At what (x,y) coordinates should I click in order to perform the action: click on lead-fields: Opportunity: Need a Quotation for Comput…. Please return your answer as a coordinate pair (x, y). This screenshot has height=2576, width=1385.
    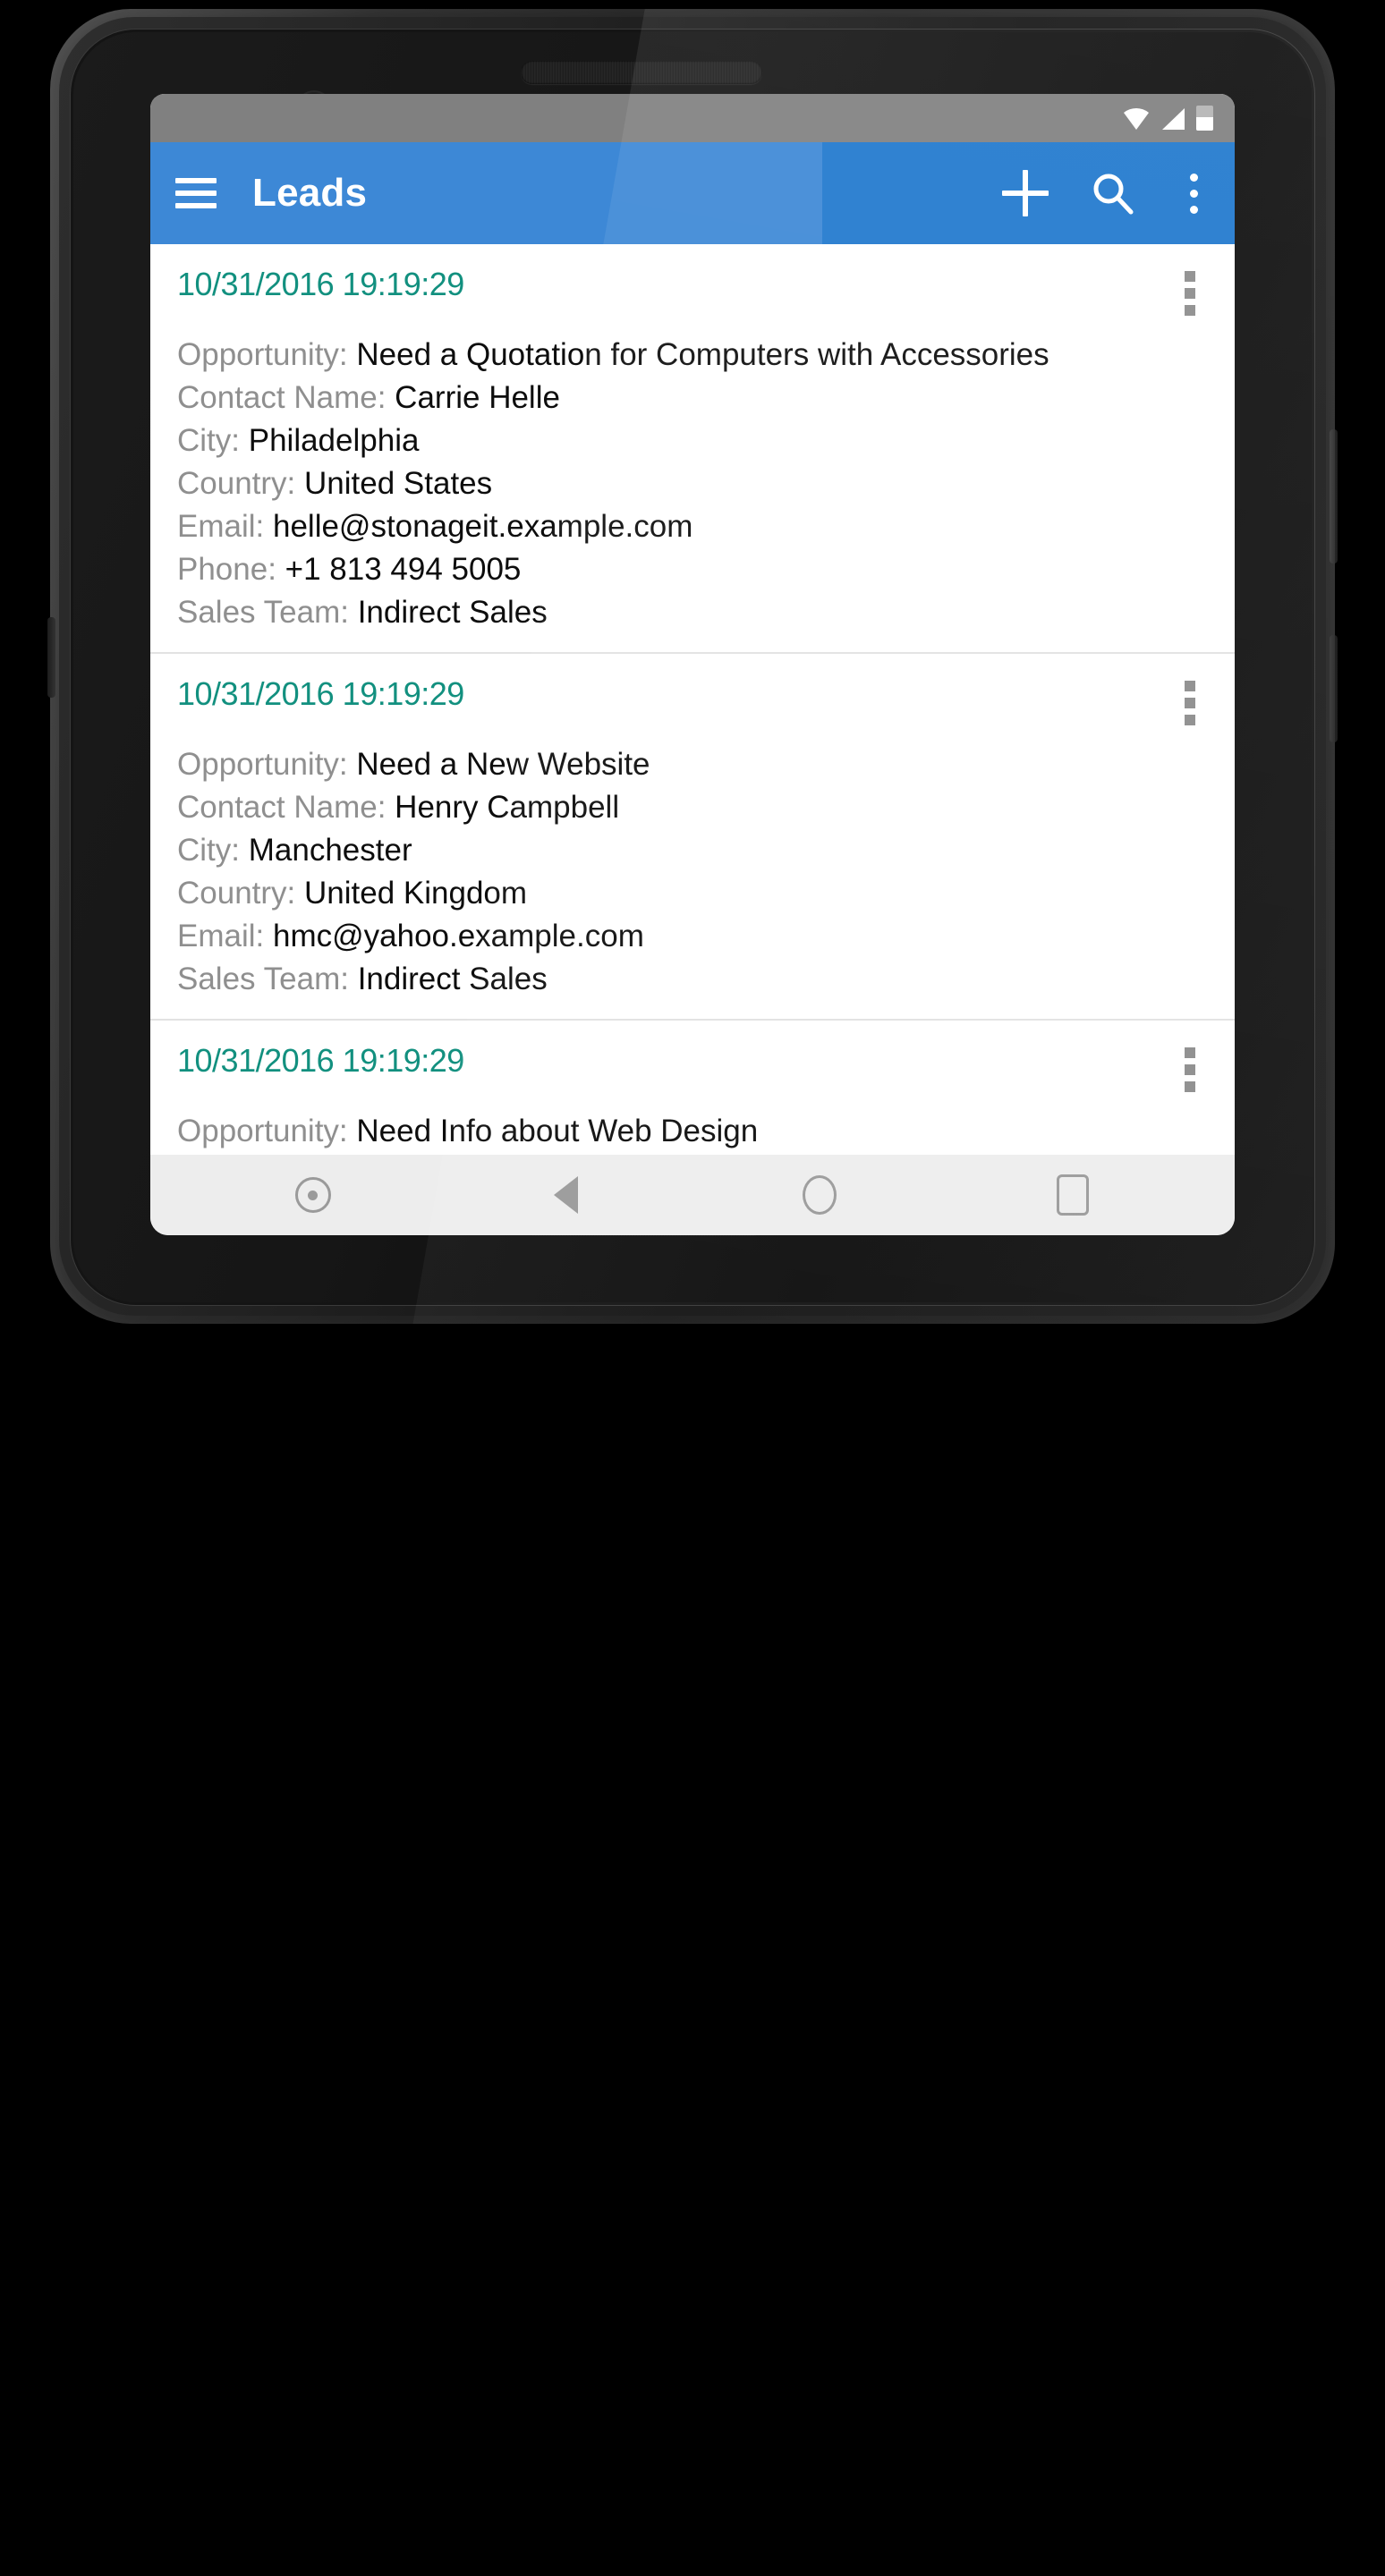
    Looking at the image, I should click on (692, 484).